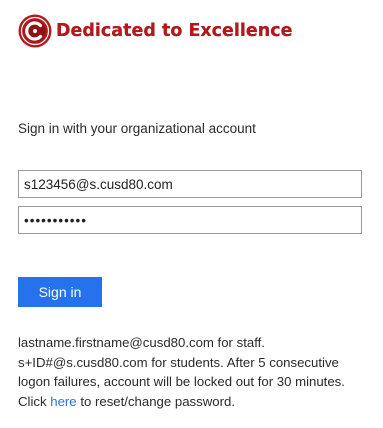 The height and width of the screenshot is (428, 383). I want to click on brand-title: Dedicated to Excellence, so click(174, 31).